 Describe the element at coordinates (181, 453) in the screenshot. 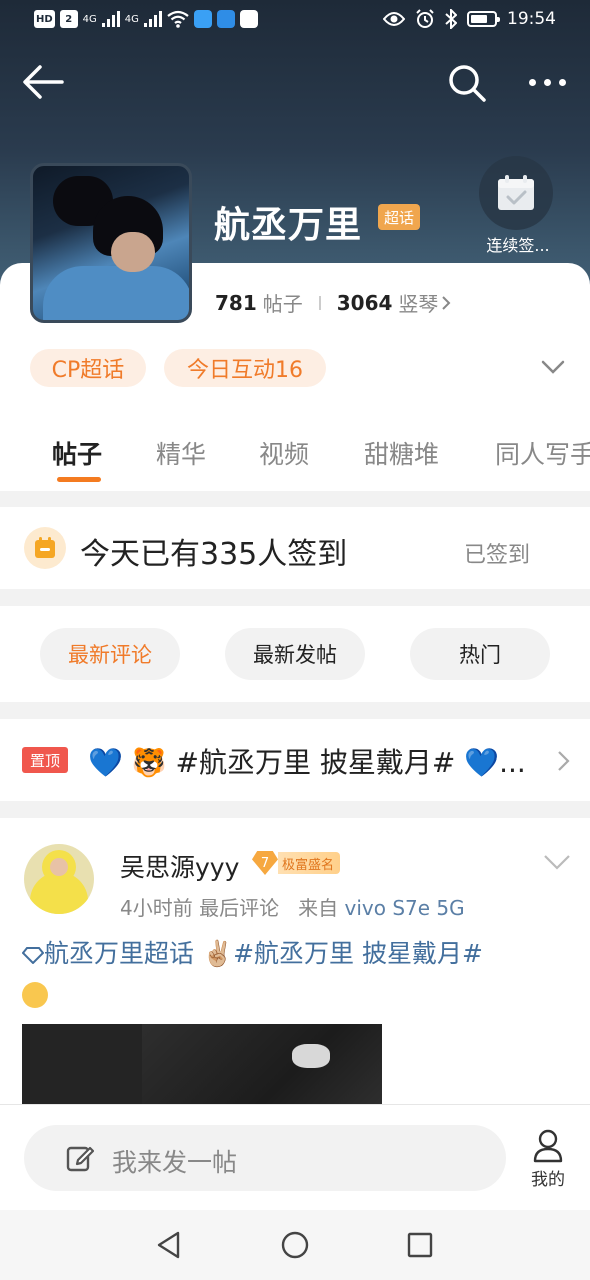

I see `tab-featured: 精华` at that location.